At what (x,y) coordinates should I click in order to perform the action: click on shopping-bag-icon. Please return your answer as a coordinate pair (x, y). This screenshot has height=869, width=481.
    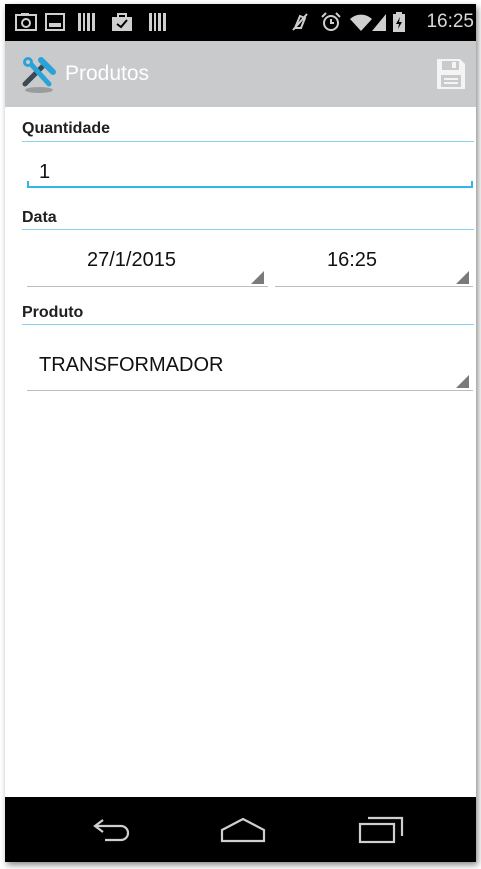
    Looking at the image, I should click on (122, 22).